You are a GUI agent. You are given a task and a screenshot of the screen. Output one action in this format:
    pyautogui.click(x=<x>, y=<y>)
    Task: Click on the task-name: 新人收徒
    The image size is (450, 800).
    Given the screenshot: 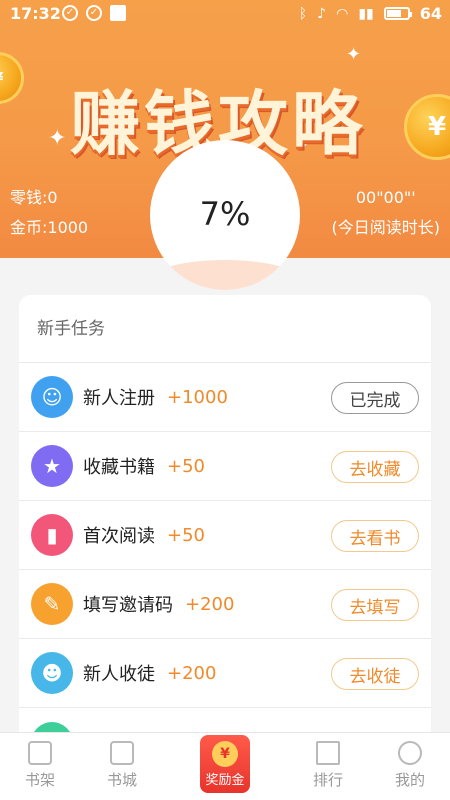 What is the action you would take?
    pyautogui.click(x=119, y=674)
    